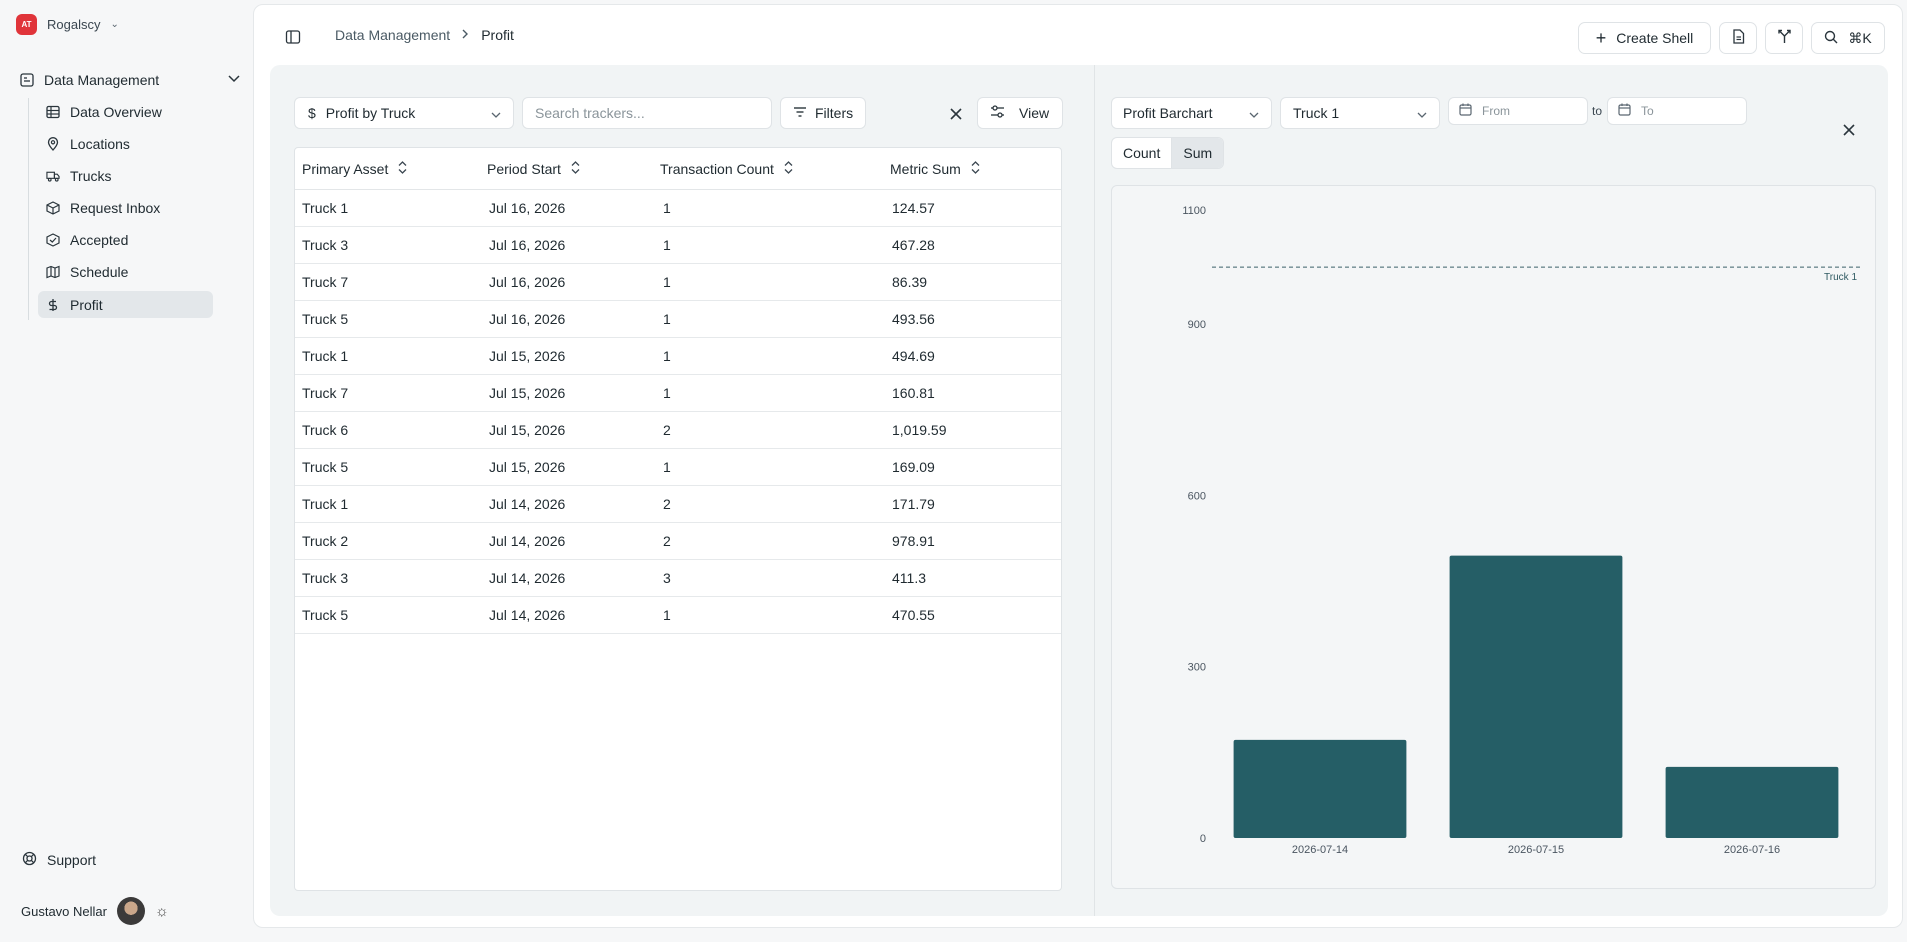  Describe the element at coordinates (1203, 839) in the screenshot. I see `y-tick-label: 0` at that location.